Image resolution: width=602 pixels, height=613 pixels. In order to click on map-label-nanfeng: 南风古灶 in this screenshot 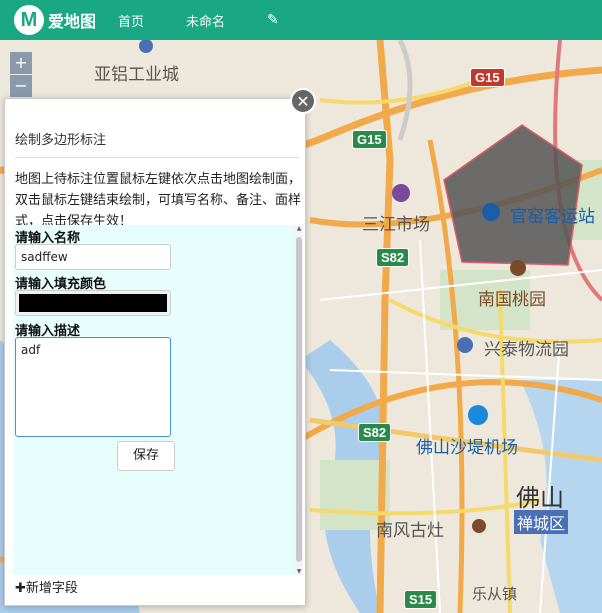, I will do `click(410, 531)`.